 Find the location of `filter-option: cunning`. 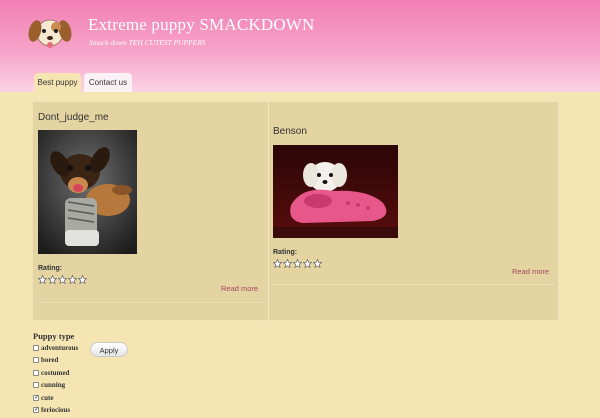

filter-option: cunning is located at coordinates (49, 385).